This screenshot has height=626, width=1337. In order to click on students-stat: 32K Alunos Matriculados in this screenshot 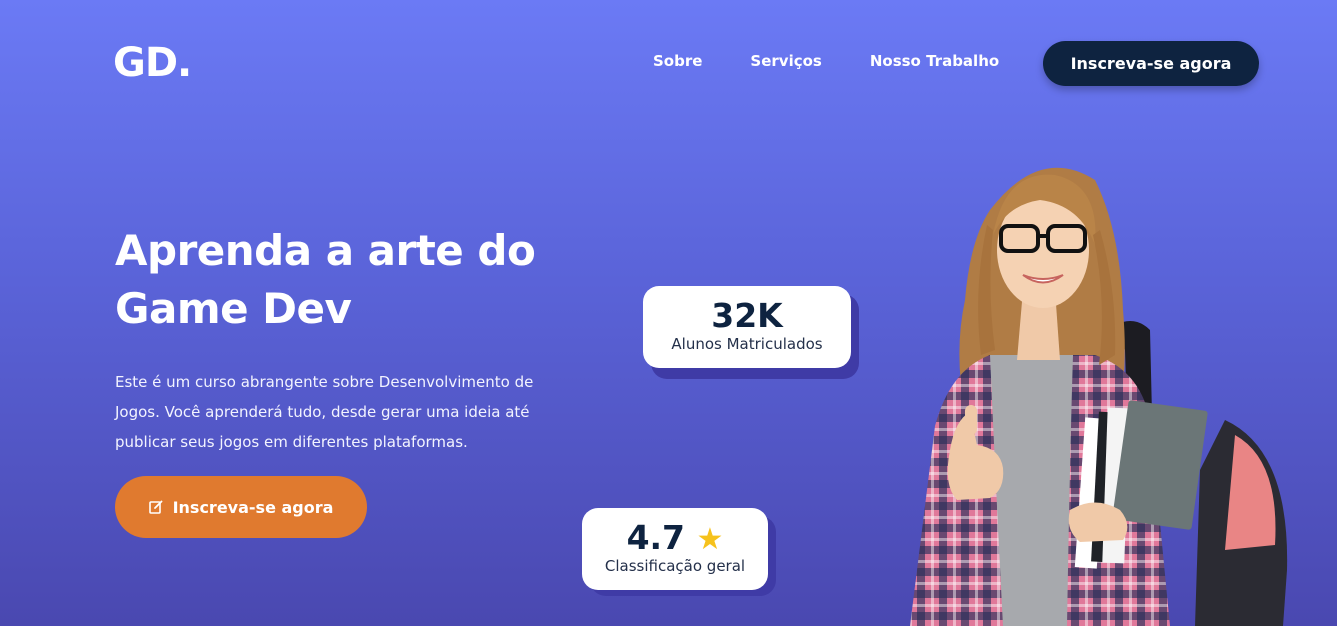, I will do `click(747, 327)`.